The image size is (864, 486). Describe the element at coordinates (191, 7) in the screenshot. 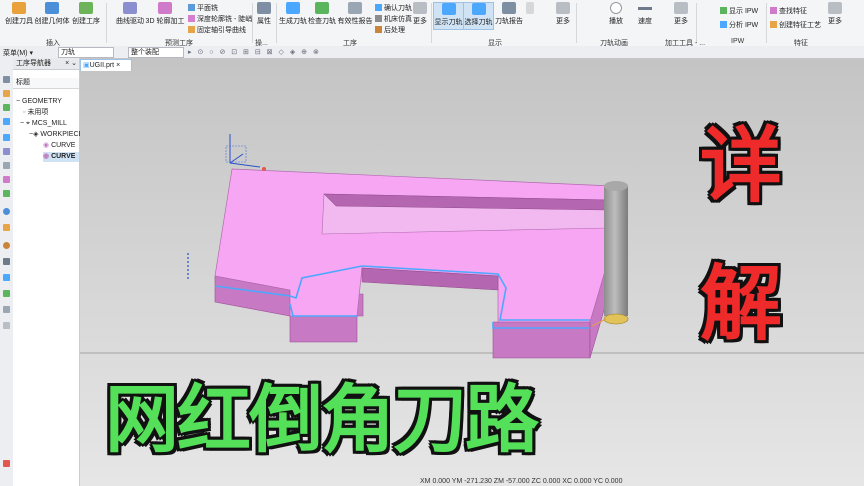

I see `plane-mill-icon` at that location.